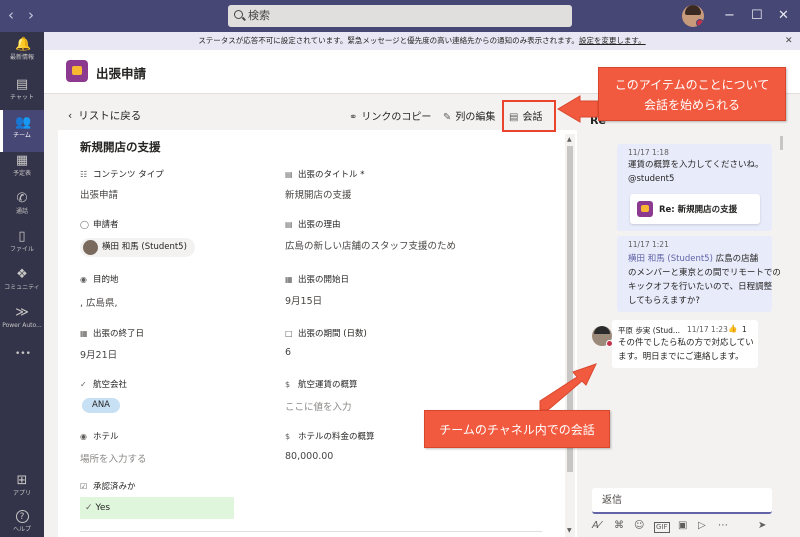 The width and height of the screenshot is (800, 537). What do you see at coordinates (568, 387) in the screenshot?
I see `arrow-to-reply` at bounding box center [568, 387].